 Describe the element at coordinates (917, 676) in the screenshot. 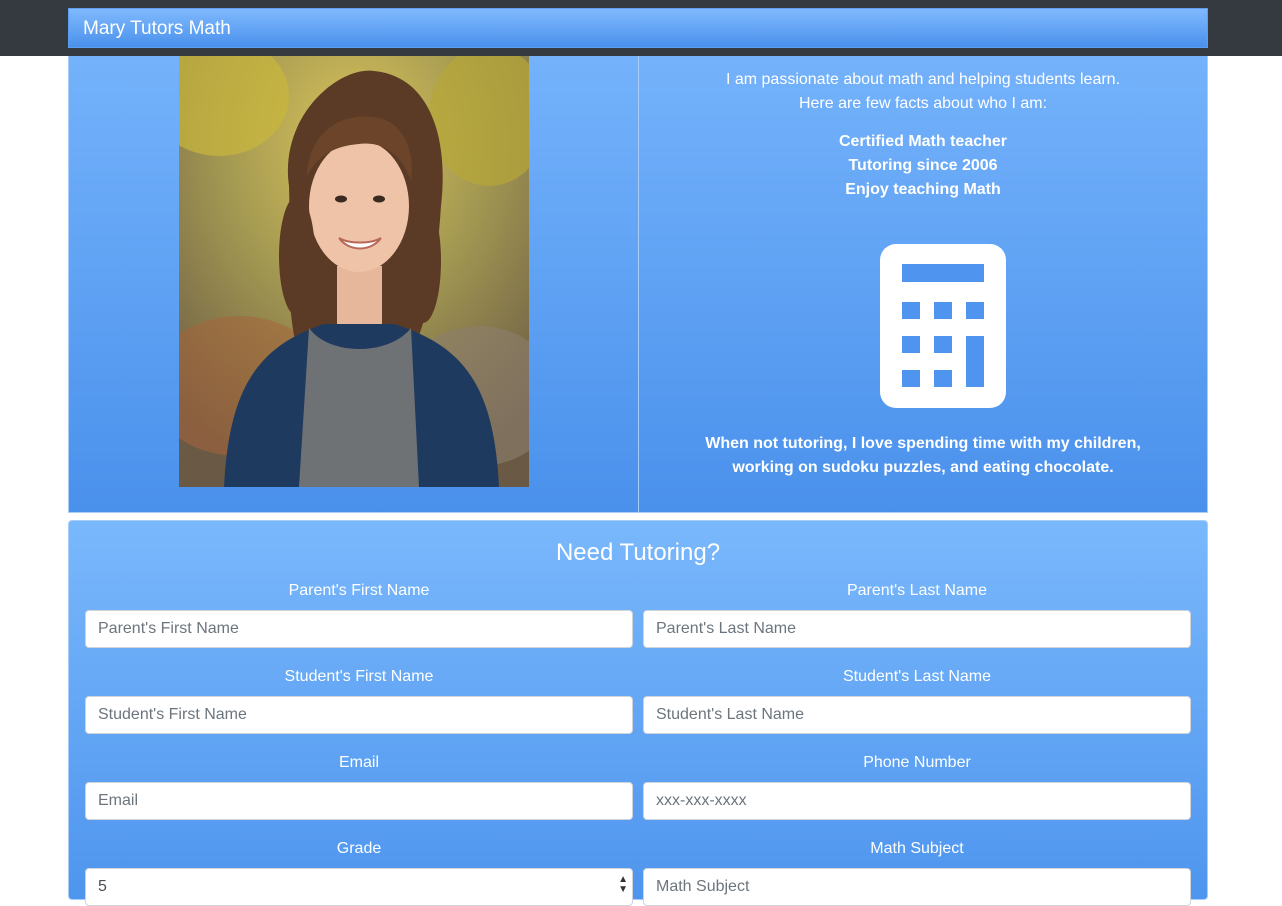

I see `student-last-name-label: Student's Last Name` at that location.